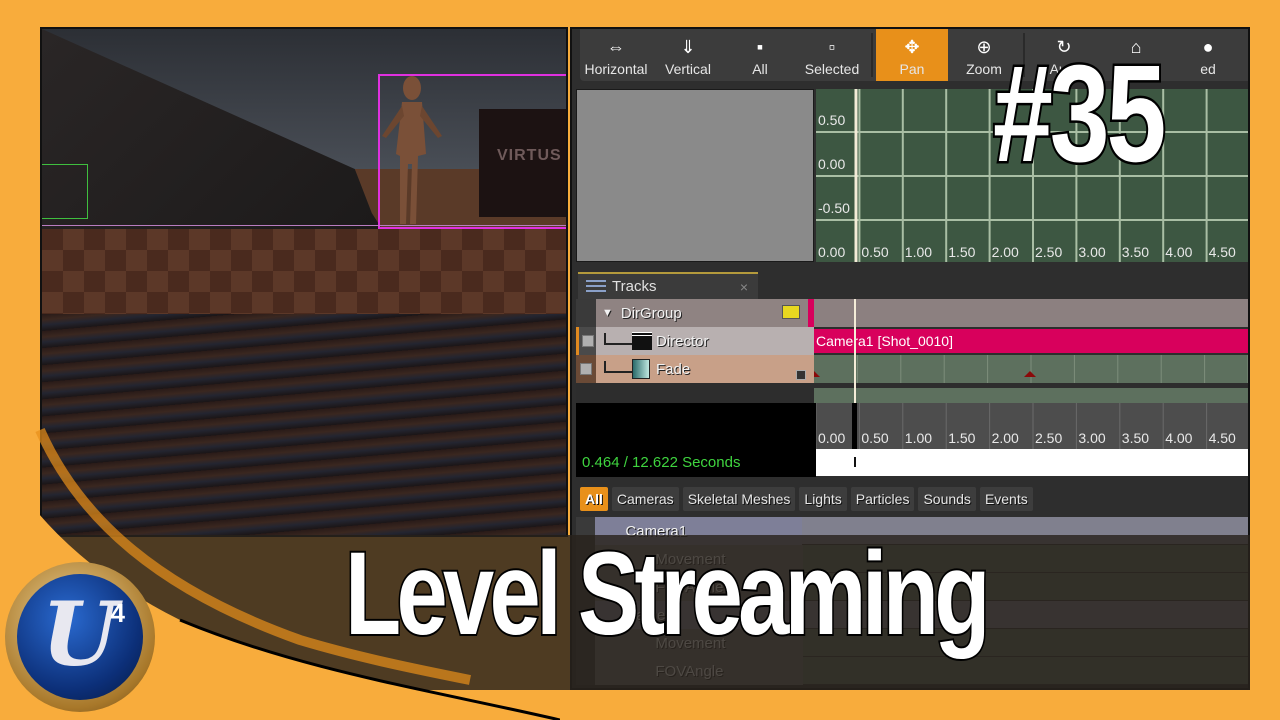 The image size is (1280, 720). I want to click on ruler-label: 1.50, so click(961, 438).